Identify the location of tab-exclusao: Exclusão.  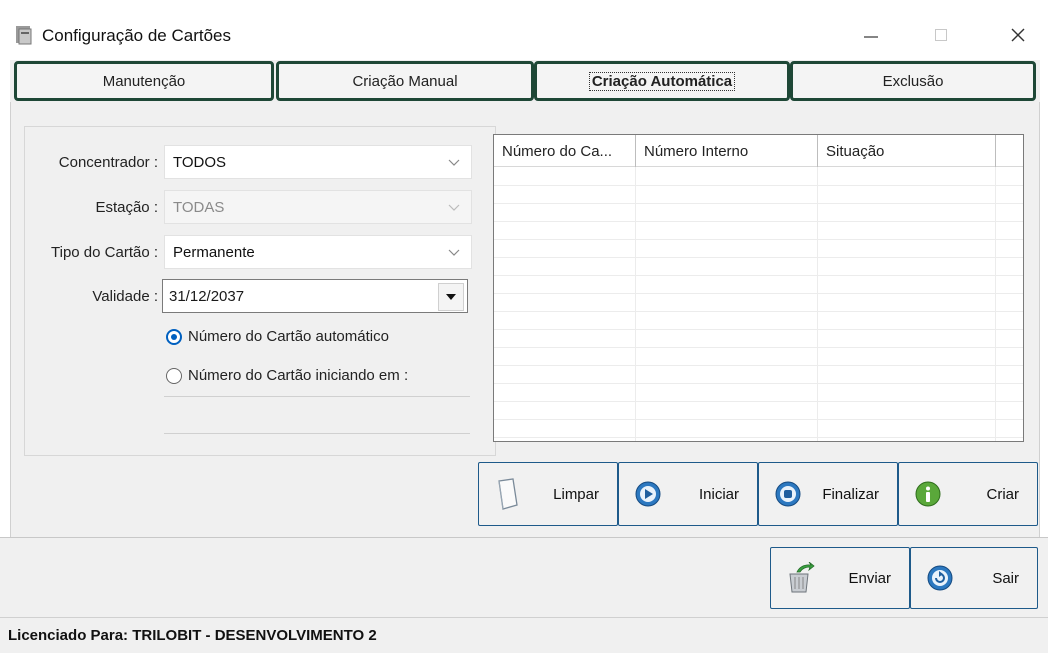
(913, 81).